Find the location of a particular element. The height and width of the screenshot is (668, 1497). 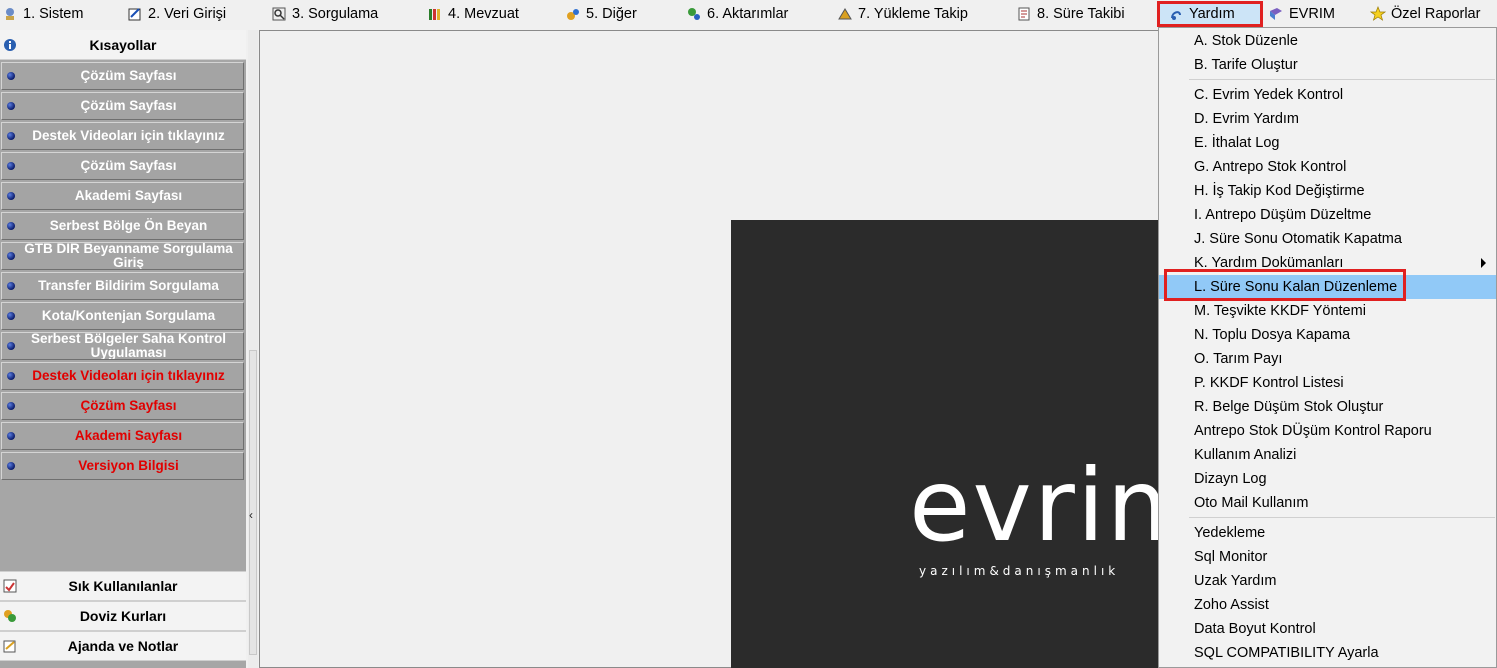

menu-veri-girisi-label: 2. Veri Girişi is located at coordinates (187, 14).